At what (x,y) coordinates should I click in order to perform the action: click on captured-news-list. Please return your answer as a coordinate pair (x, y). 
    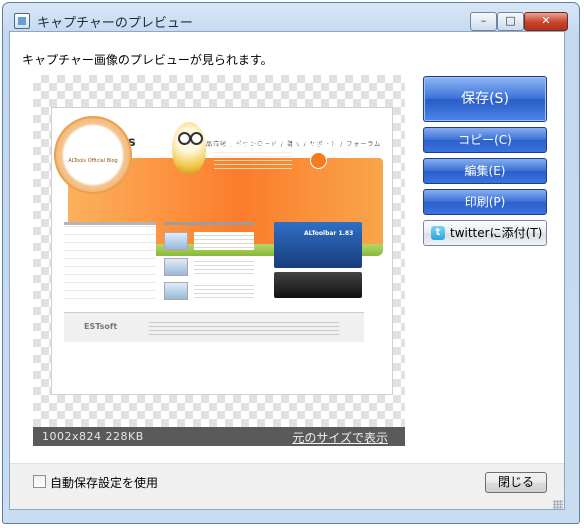
    Looking at the image, I should click on (110, 261).